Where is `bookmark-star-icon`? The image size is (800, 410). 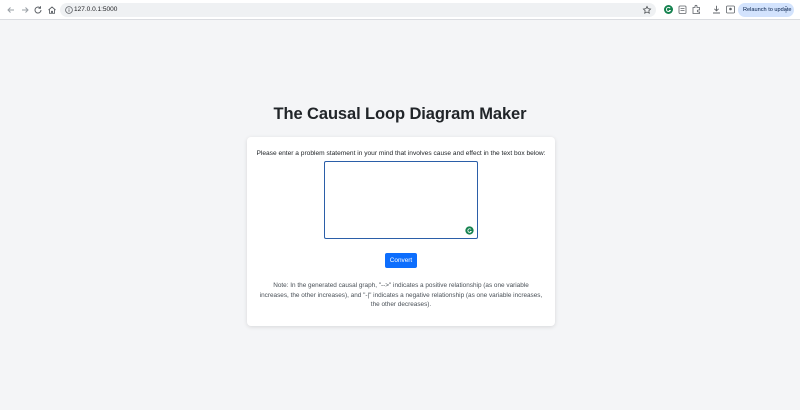
bookmark-star-icon is located at coordinates (647, 10).